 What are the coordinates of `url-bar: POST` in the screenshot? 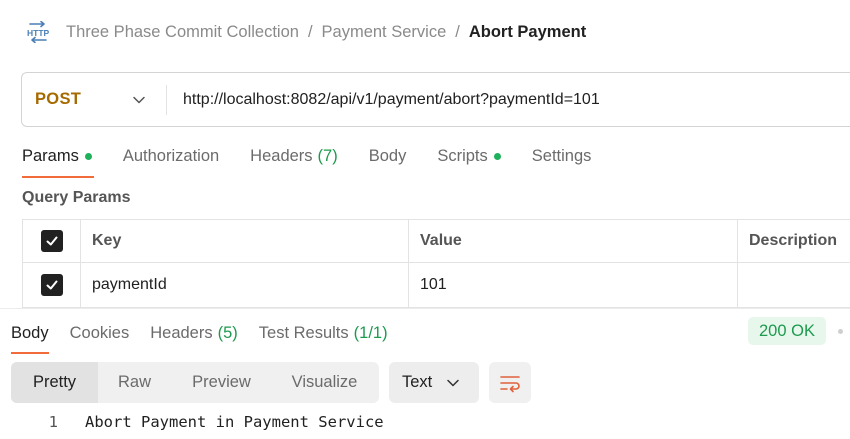 It's located at (435, 99).